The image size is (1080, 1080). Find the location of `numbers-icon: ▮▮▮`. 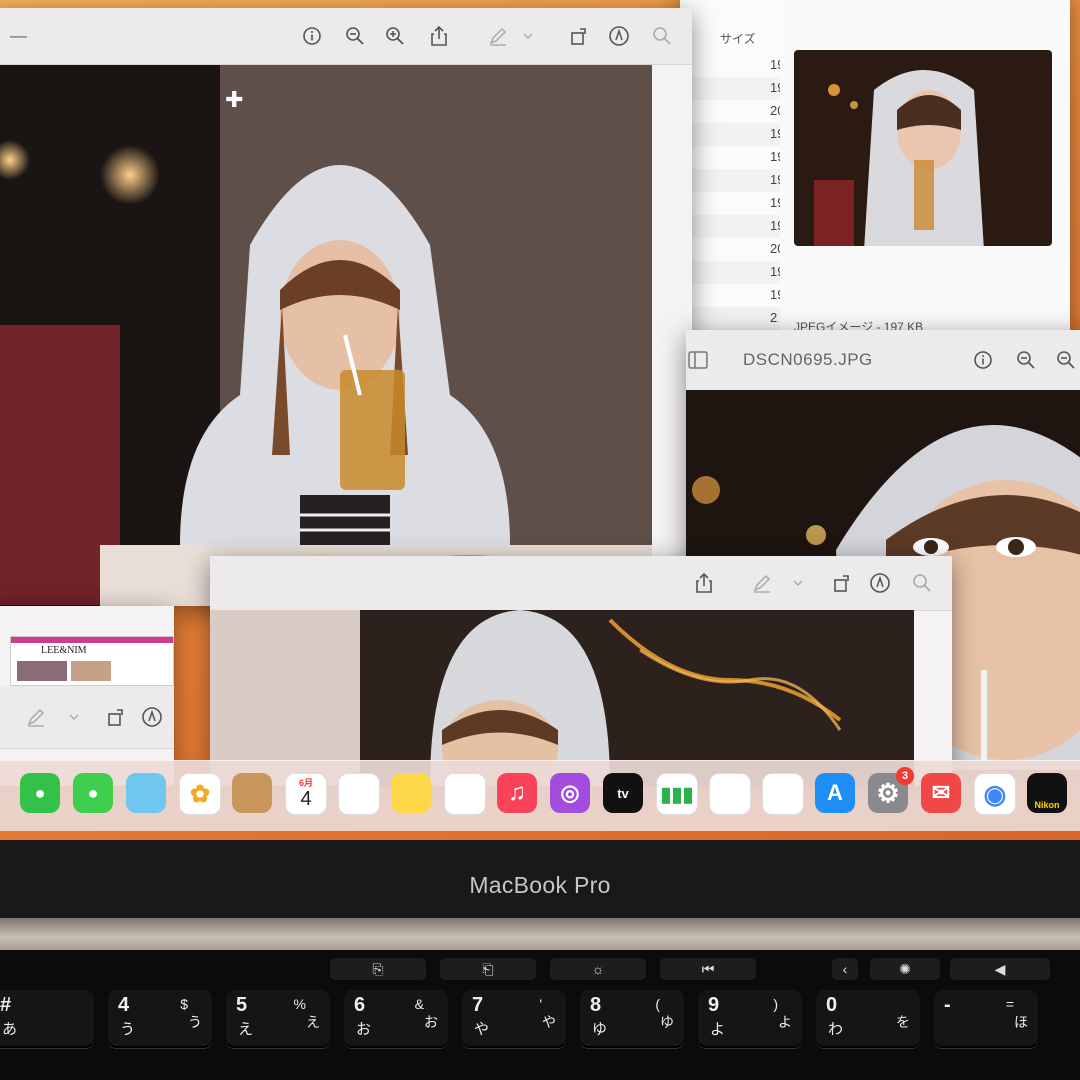

numbers-icon: ▮▮▮ is located at coordinates (677, 794).